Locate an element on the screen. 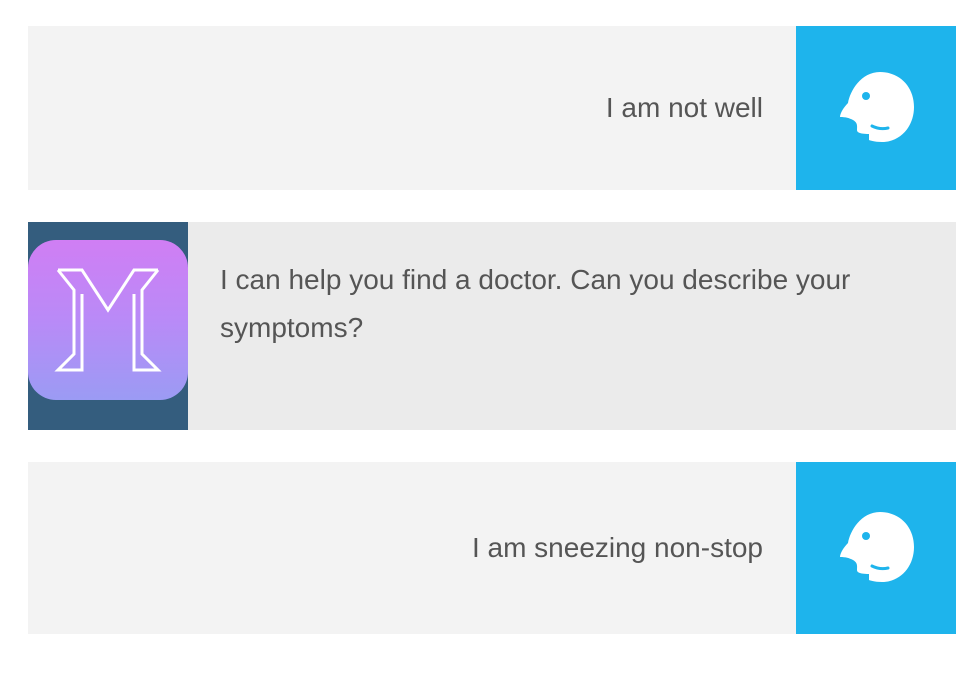  m-logo-icon is located at coordinates (108, 320).